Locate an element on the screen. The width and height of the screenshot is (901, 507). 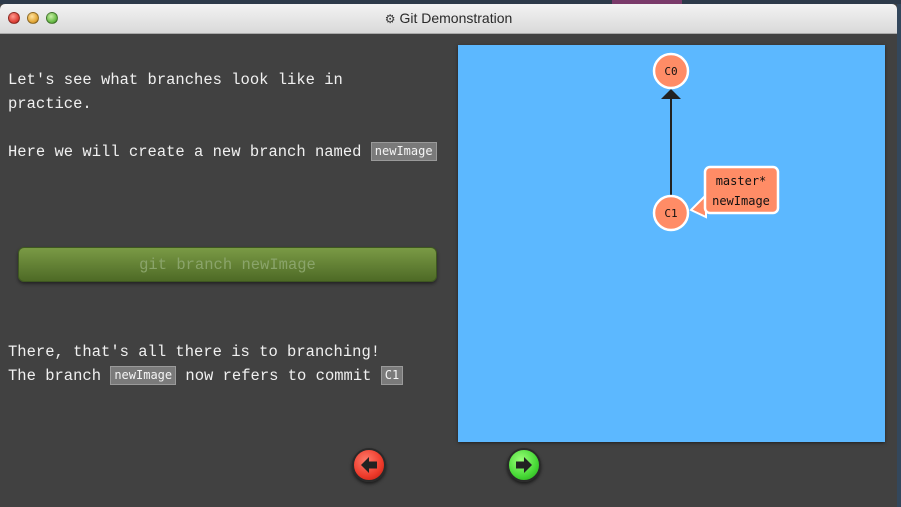
lesson-paragraph-3-line1: There, that's all there is to branching! is located at coordinates (194, 352).